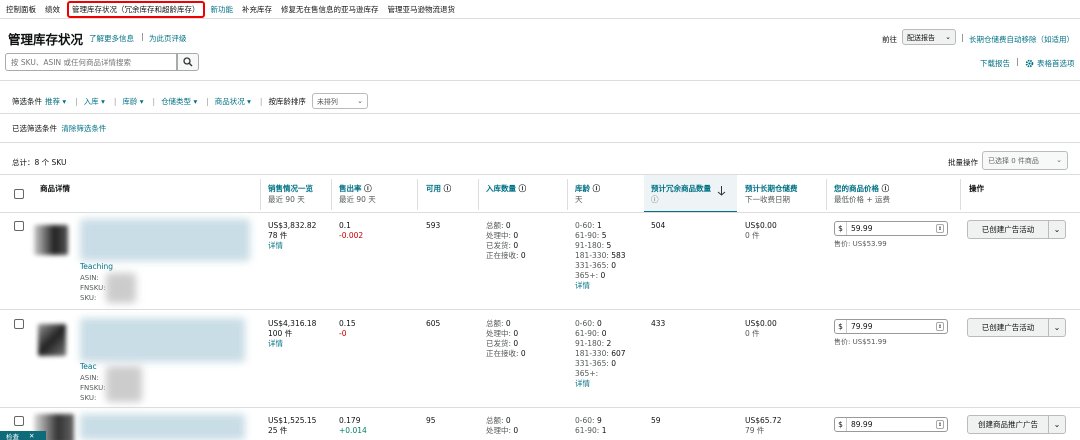 Image resolution: width=1080 pixels, height=440 pixels. I want to click on learn-more-link: 了解更多信息, so click(111, 38).